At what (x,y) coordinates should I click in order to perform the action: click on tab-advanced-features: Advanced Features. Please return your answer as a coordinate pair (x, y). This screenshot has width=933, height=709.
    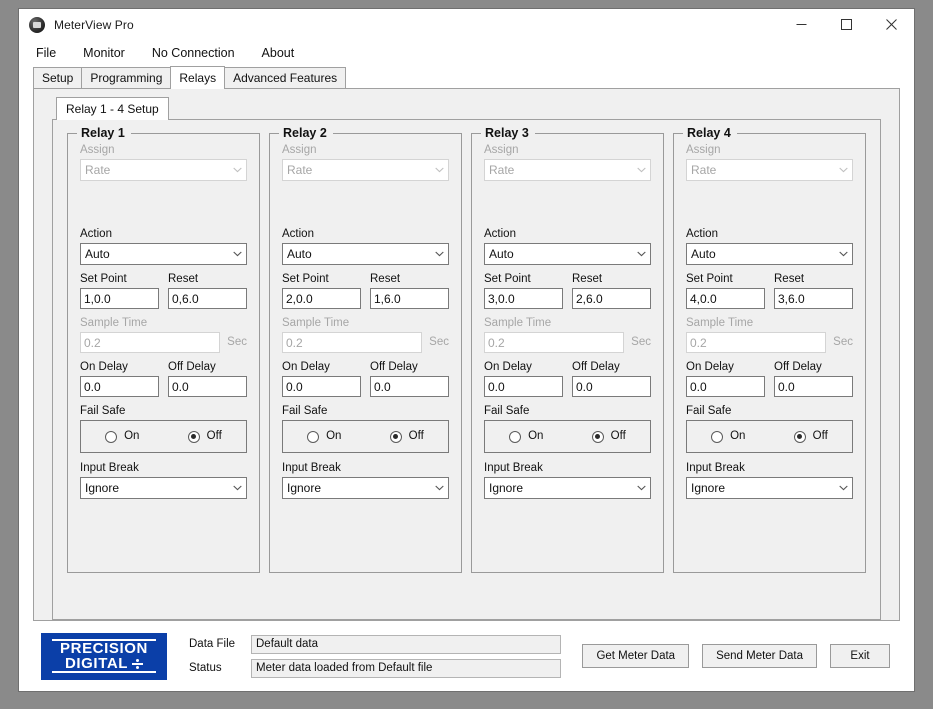
    Looking at the image, I should click on (285, 77).